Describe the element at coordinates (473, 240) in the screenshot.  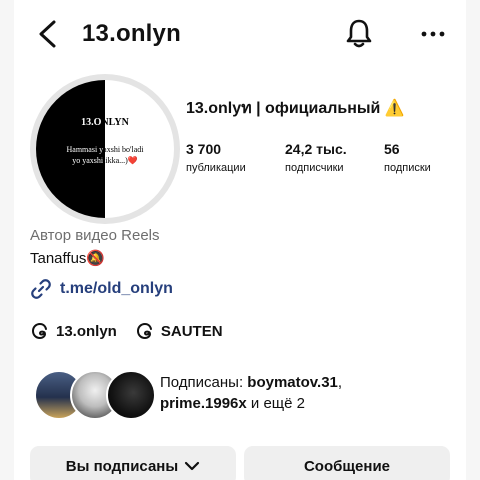
I see `right-frame-edge` at that location.